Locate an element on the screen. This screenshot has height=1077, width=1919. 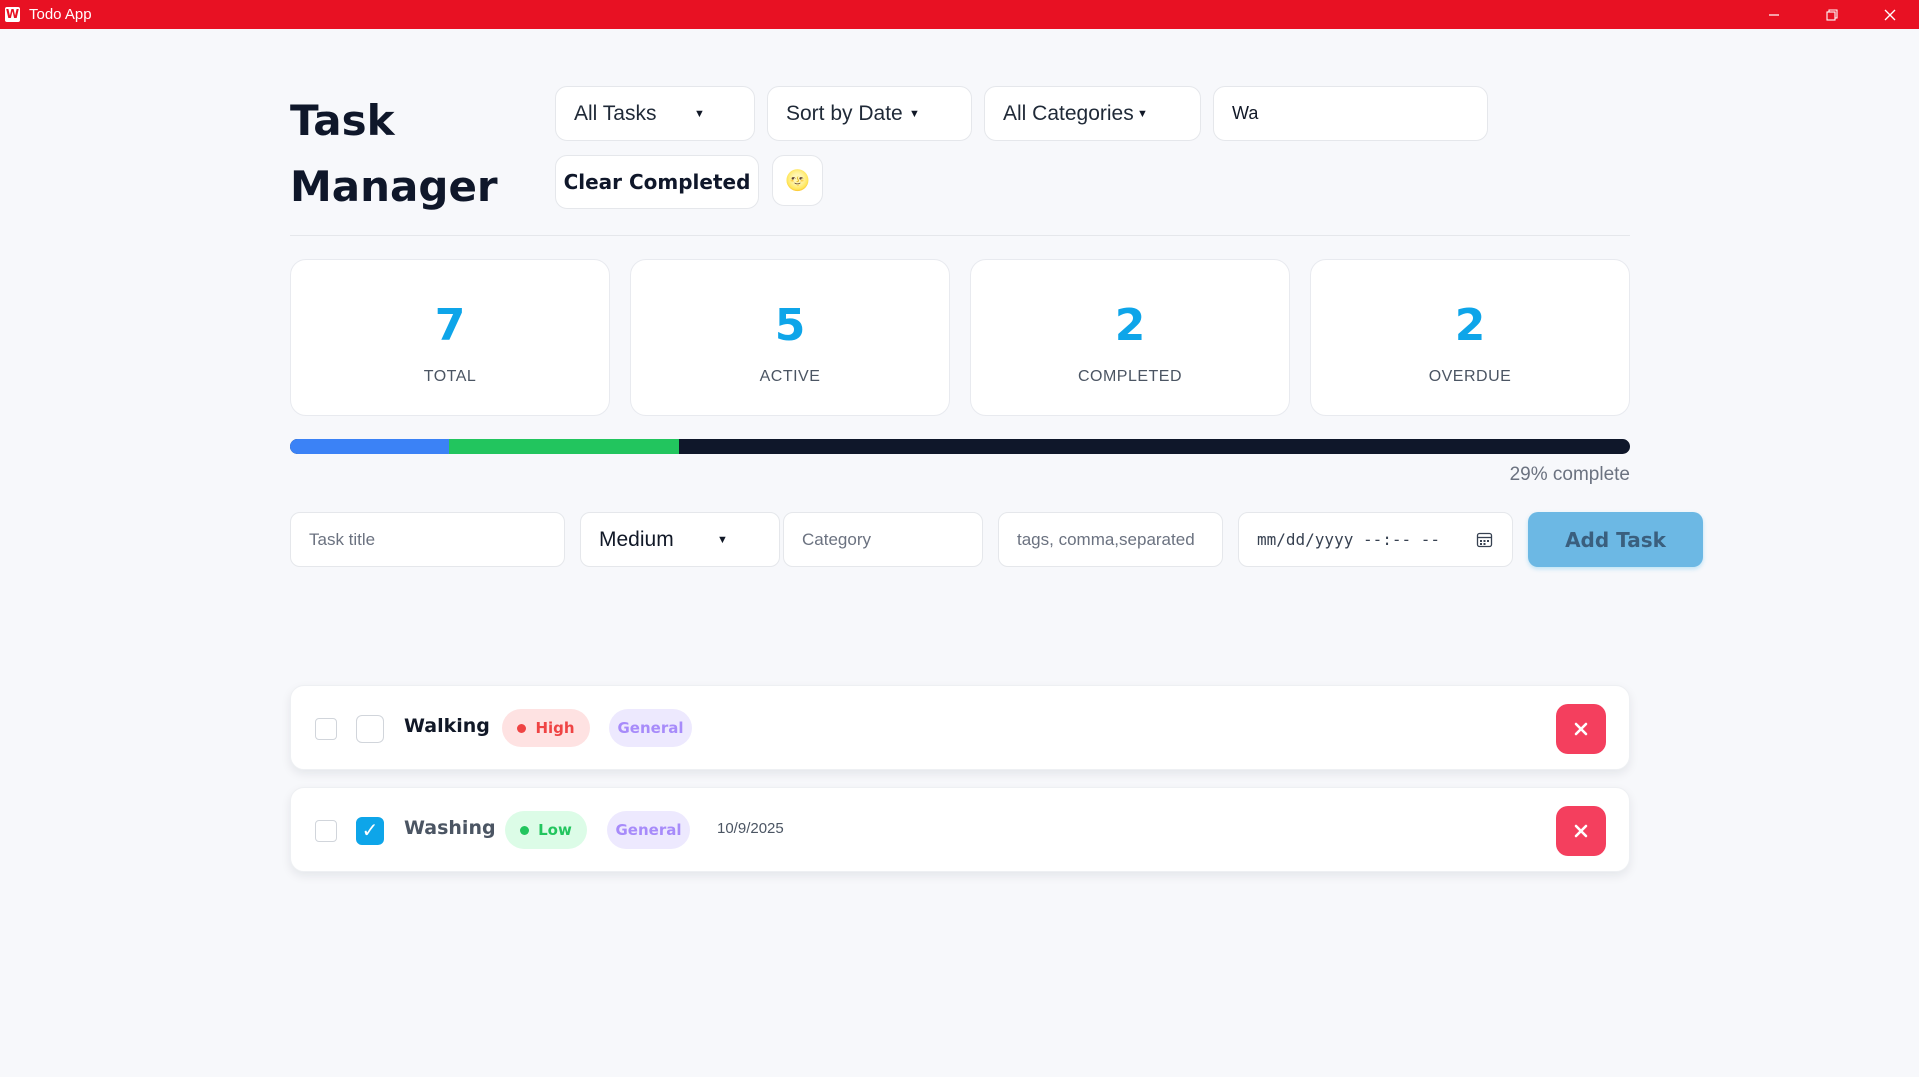
stat-label: TOTAL is located at coordinates (450, 376).